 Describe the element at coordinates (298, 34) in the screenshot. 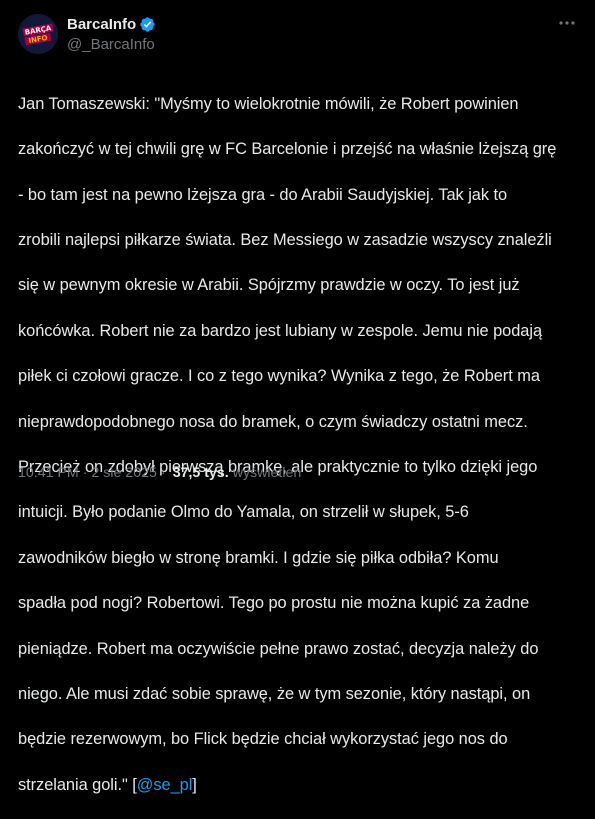

I see `tweet-header: BARÇA INFO BarcaInfo @_BarcaInfo` at that location.